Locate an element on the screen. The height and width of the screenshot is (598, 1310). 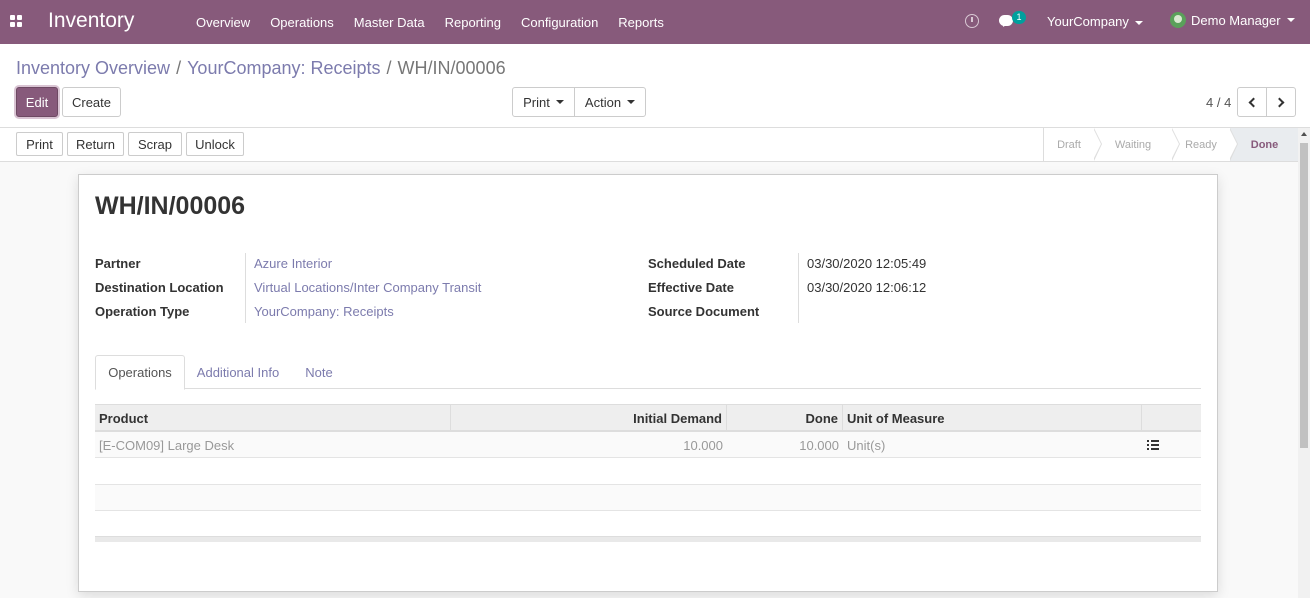
scheduled-date-label: Scheduled Date is located at coordinates (697, 263).